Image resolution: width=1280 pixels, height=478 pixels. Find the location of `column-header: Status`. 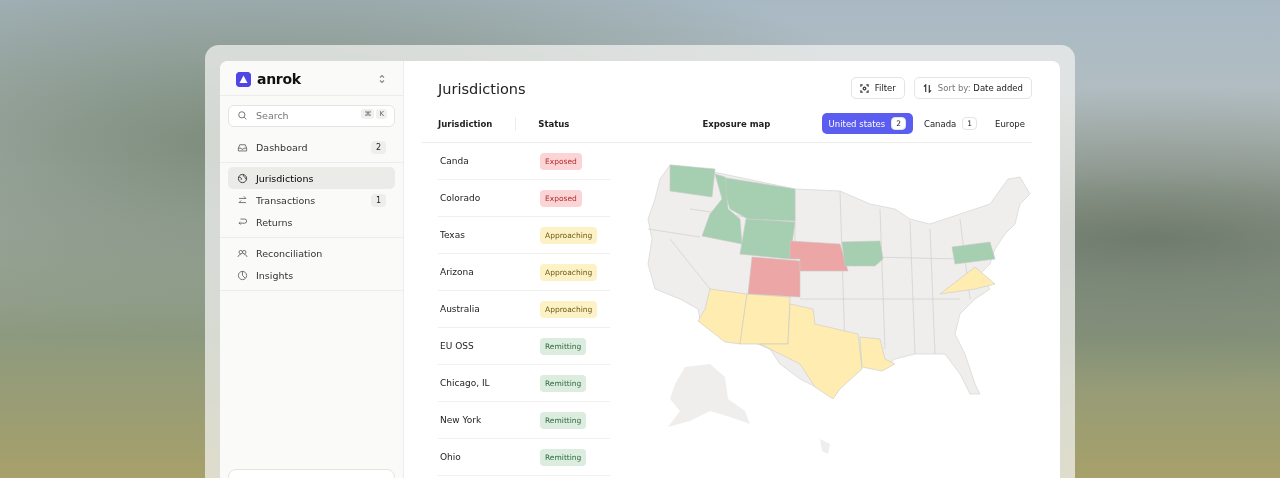

column-header: Status is located at coordinates (554, 123).